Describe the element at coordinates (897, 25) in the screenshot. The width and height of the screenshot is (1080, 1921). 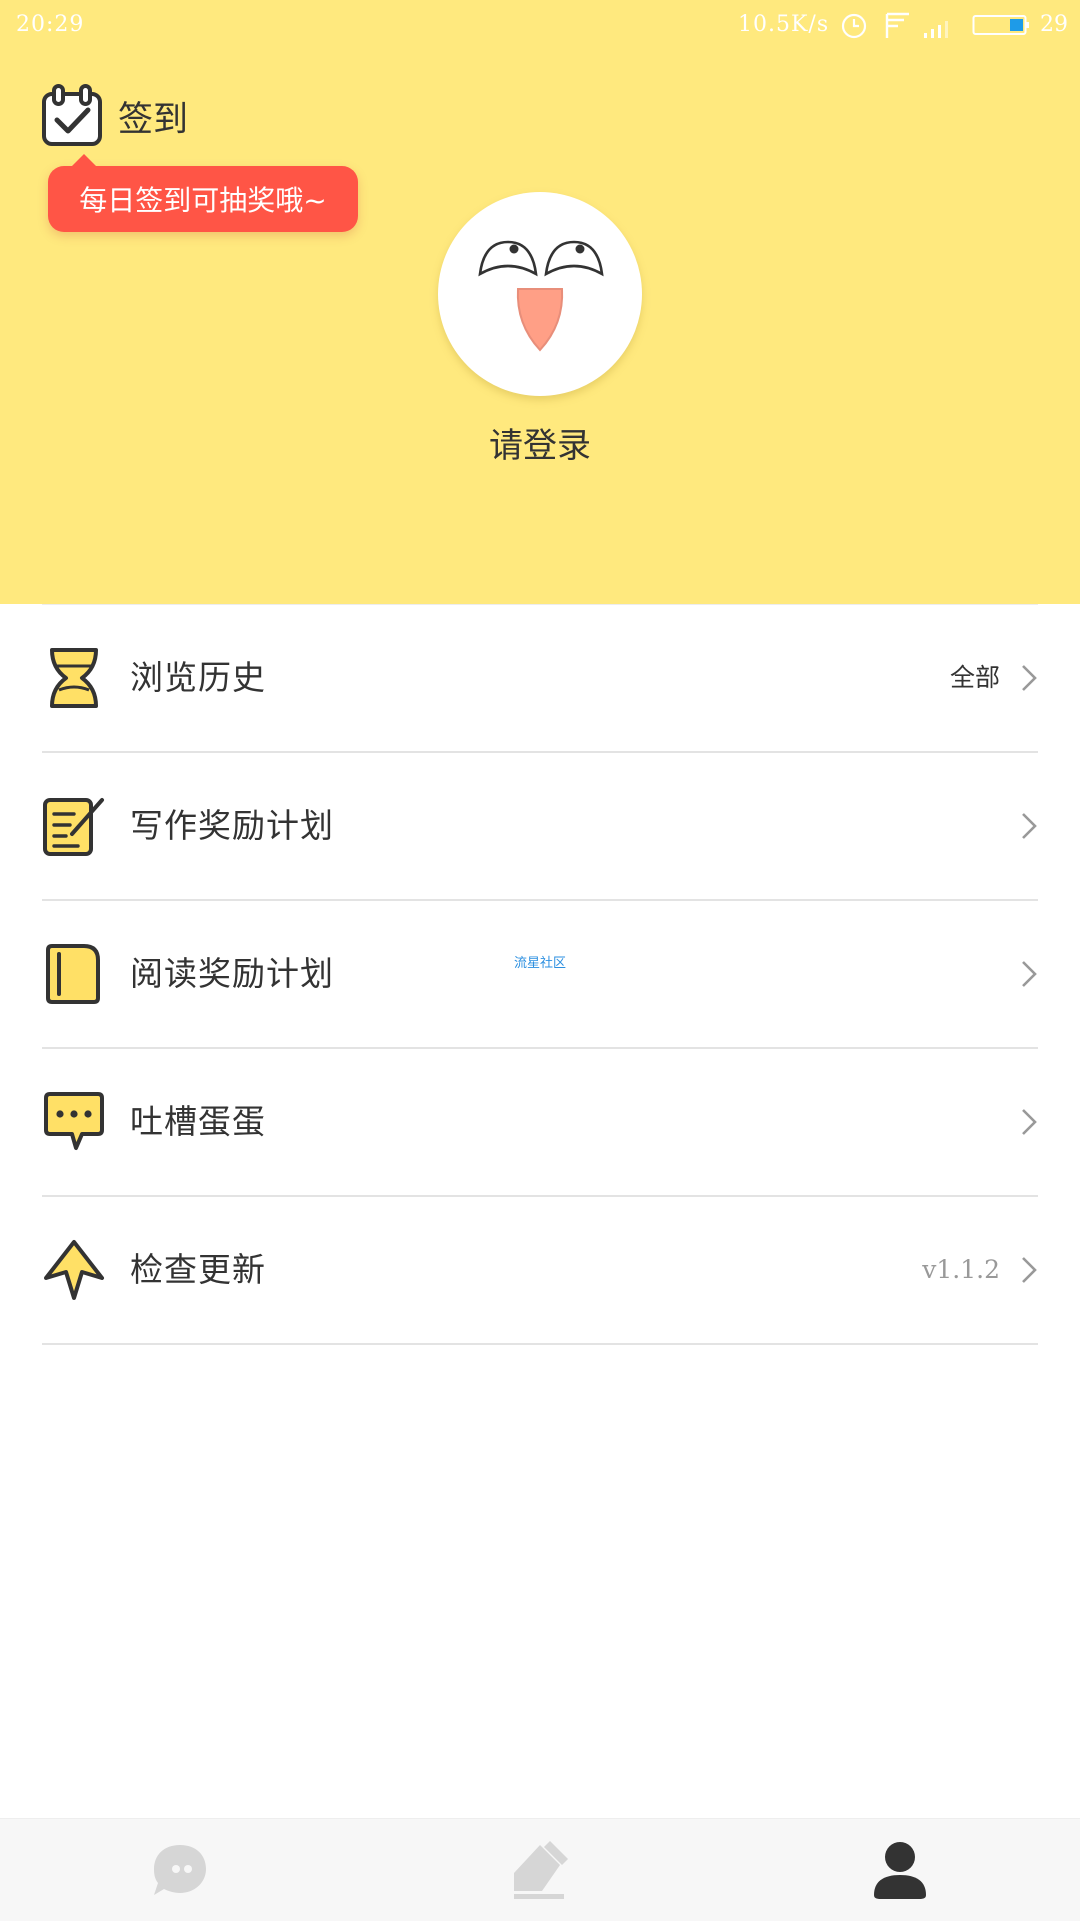
I see `wifi-signal-icon` at that location.